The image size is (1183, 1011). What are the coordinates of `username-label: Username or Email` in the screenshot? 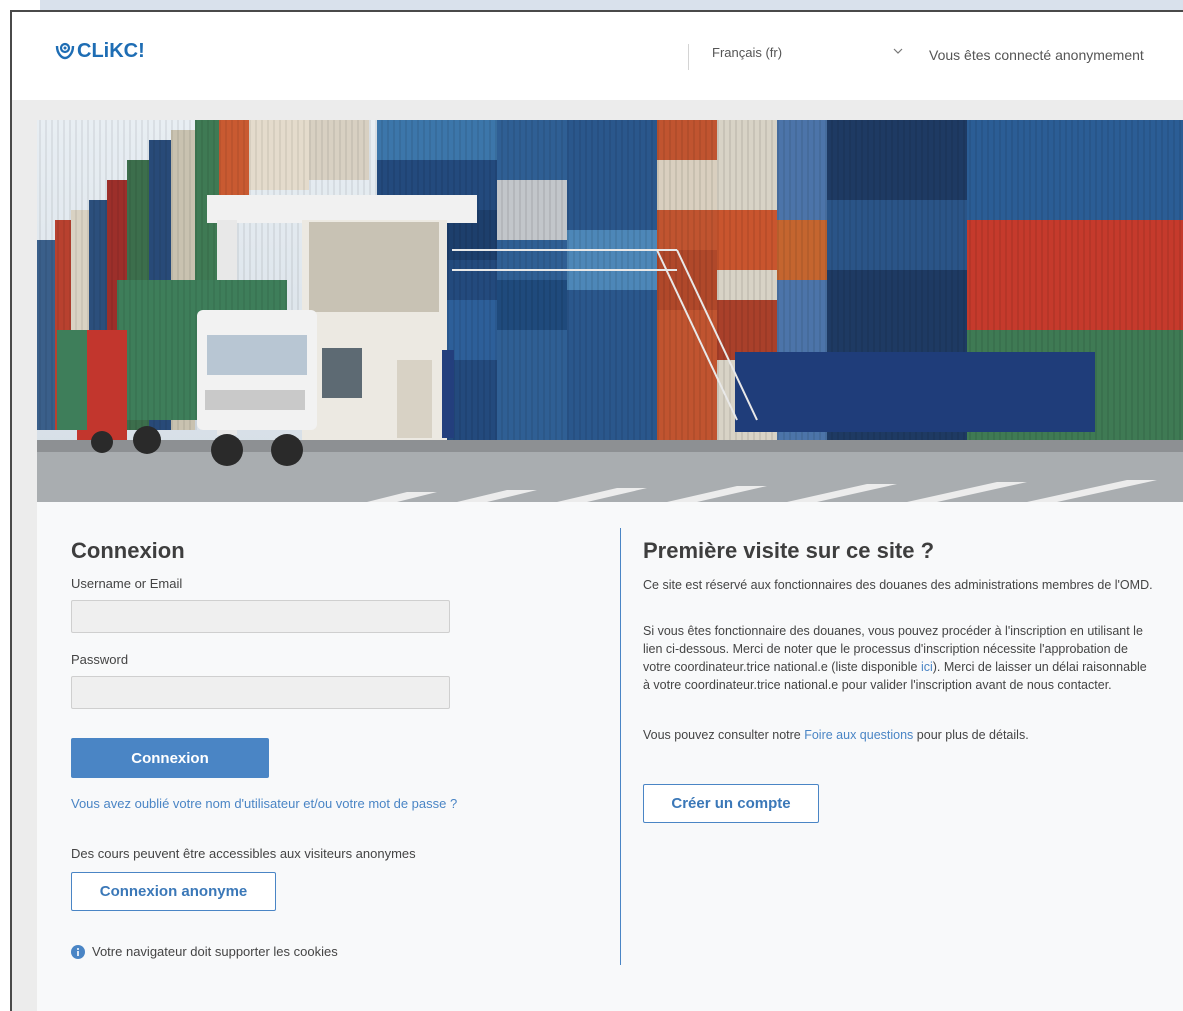 It's located at (127, 583).